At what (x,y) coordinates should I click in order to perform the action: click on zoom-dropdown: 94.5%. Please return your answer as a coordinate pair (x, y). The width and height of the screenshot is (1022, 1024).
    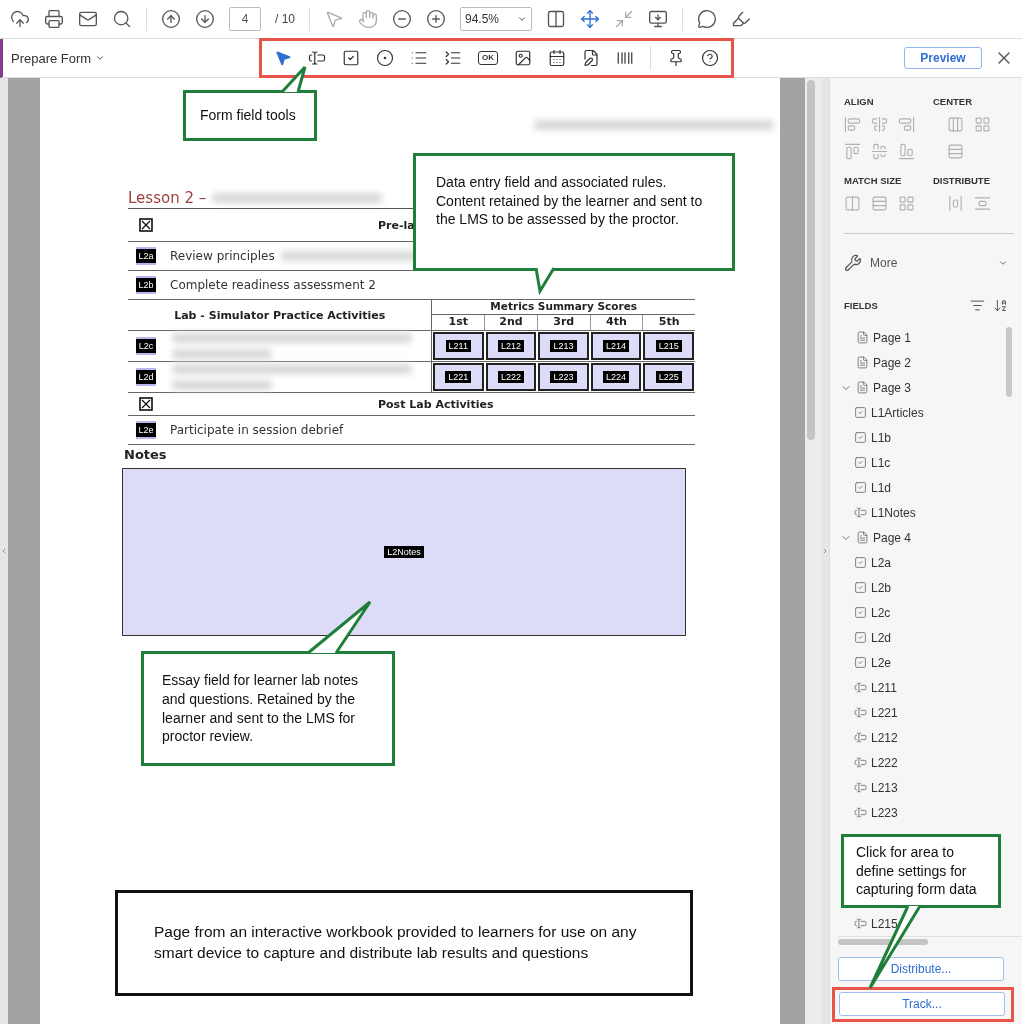
    Looking at the image, I should click on (496, 19).